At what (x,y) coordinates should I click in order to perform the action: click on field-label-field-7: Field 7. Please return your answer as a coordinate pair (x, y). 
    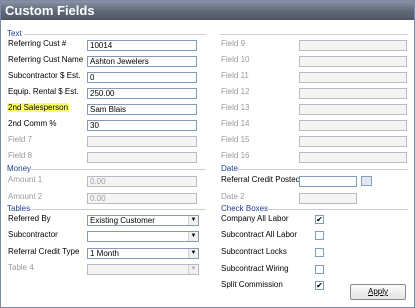
    Looking at the image, I should click on (20, 139).